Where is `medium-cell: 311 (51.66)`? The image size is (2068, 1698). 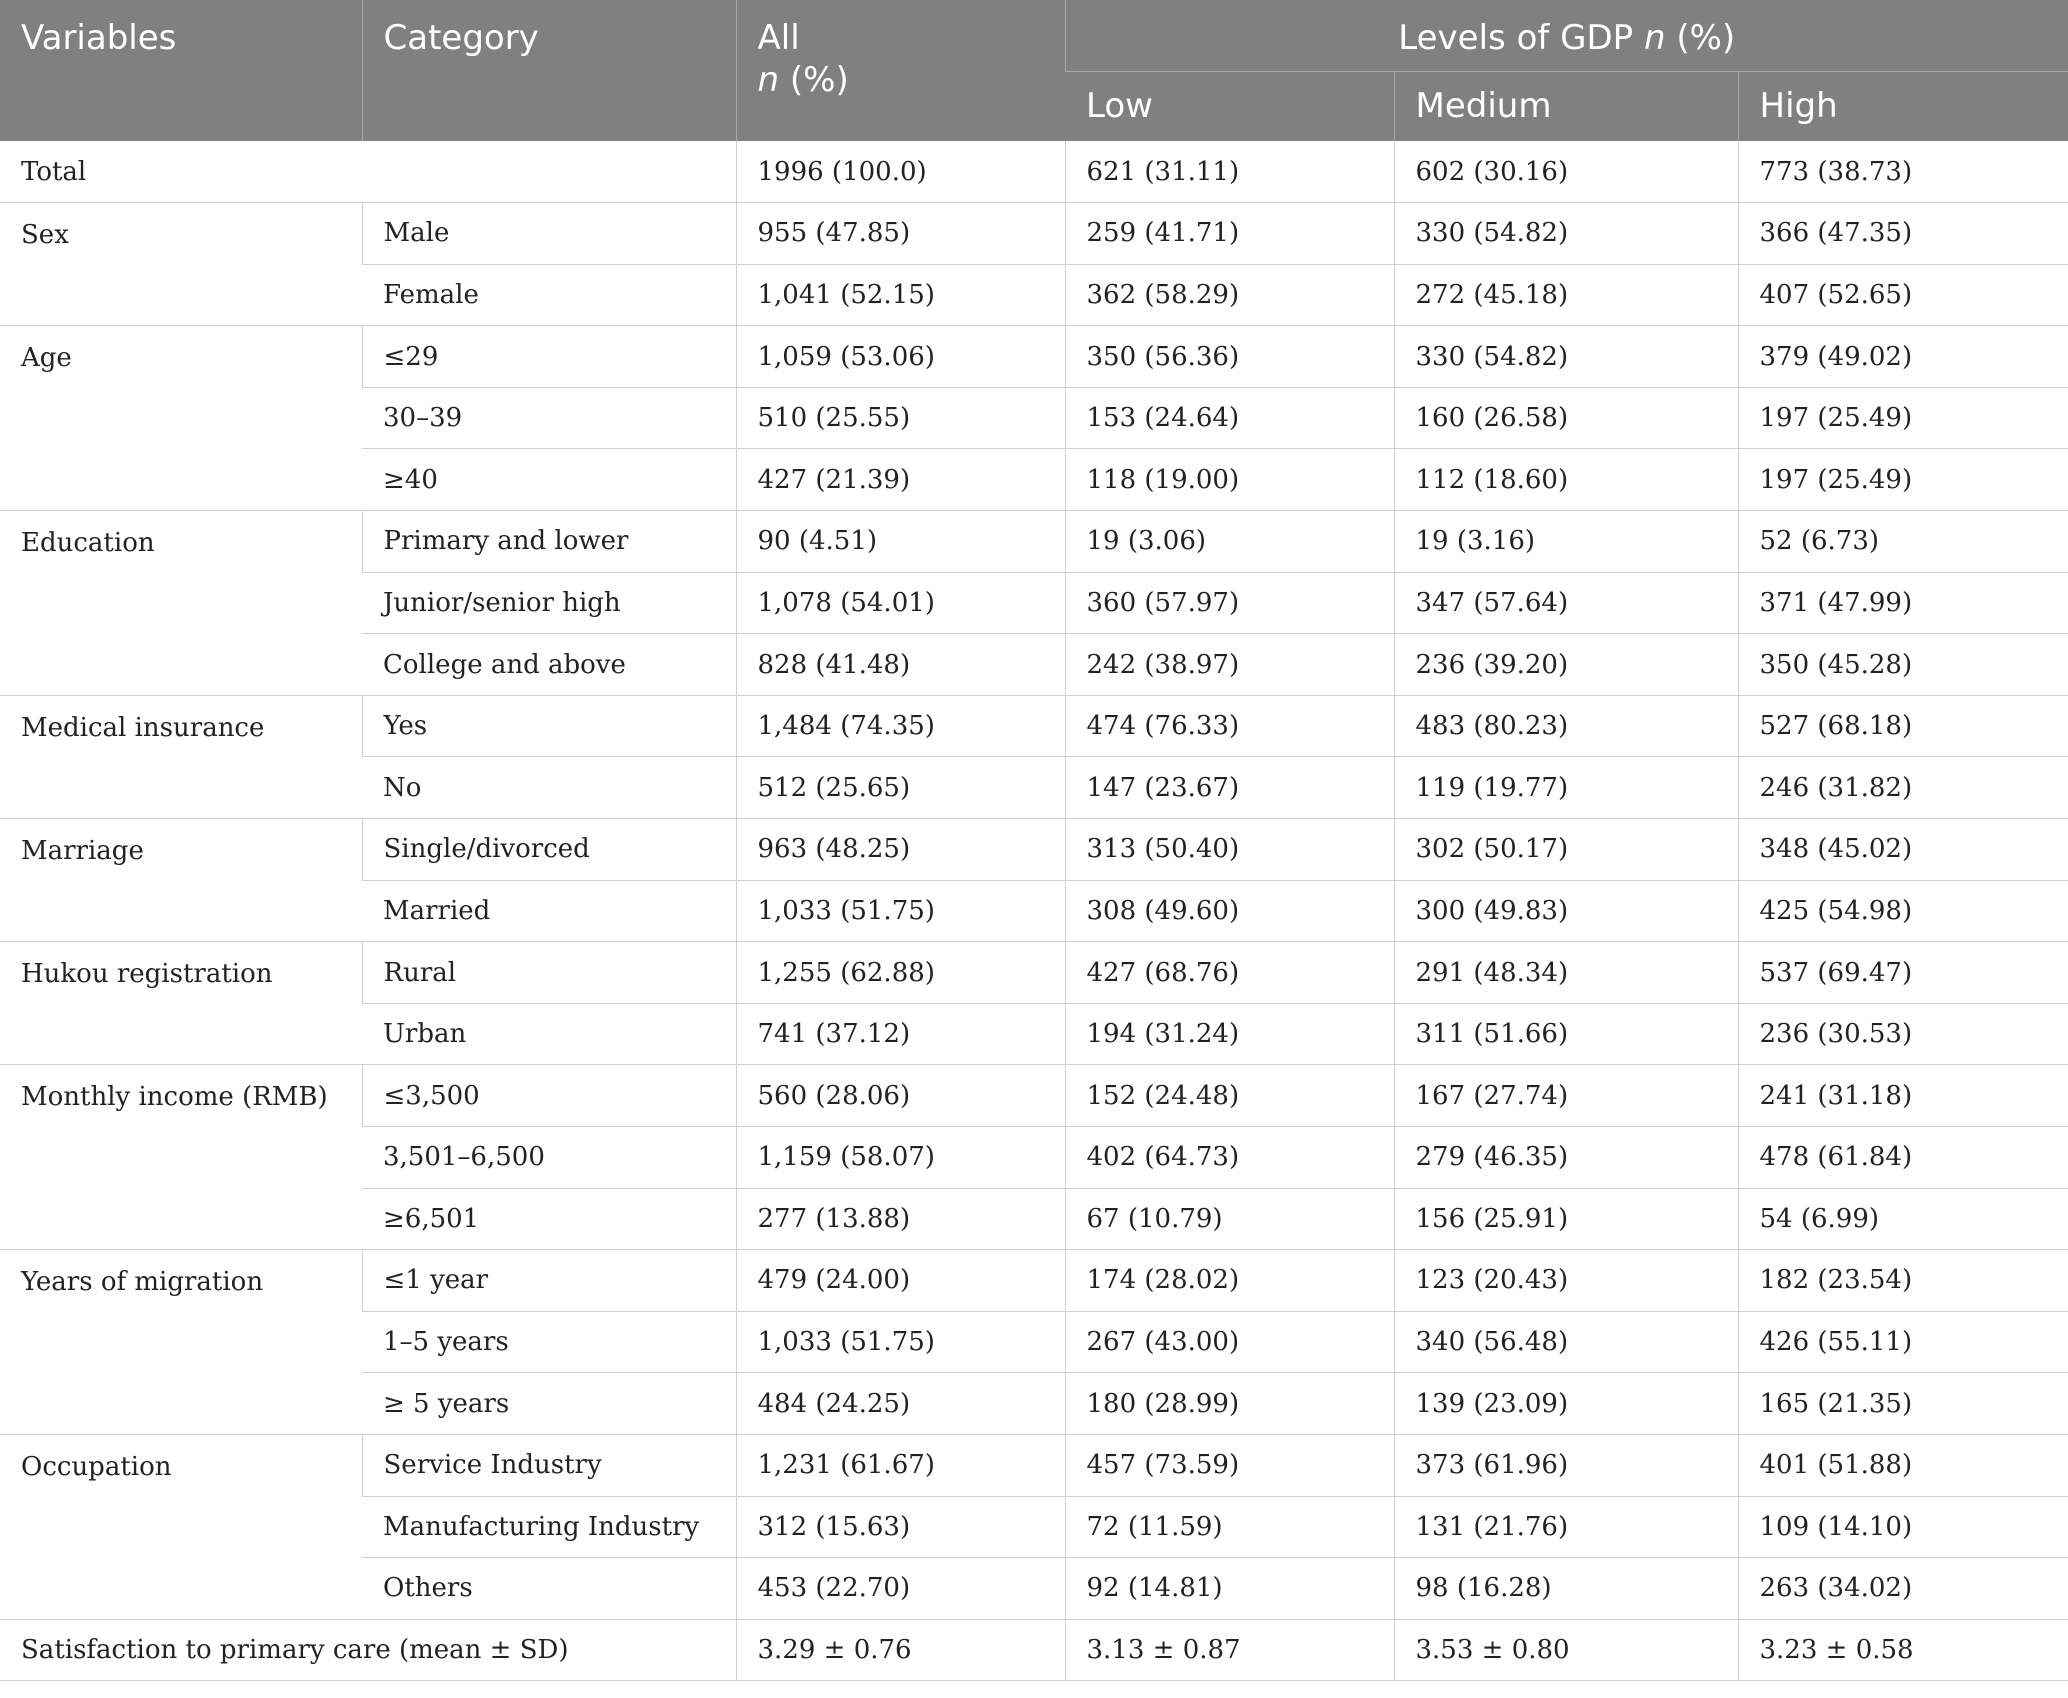 medium-cell: 311 (51.66) is located at coordinates (1565, 1034).